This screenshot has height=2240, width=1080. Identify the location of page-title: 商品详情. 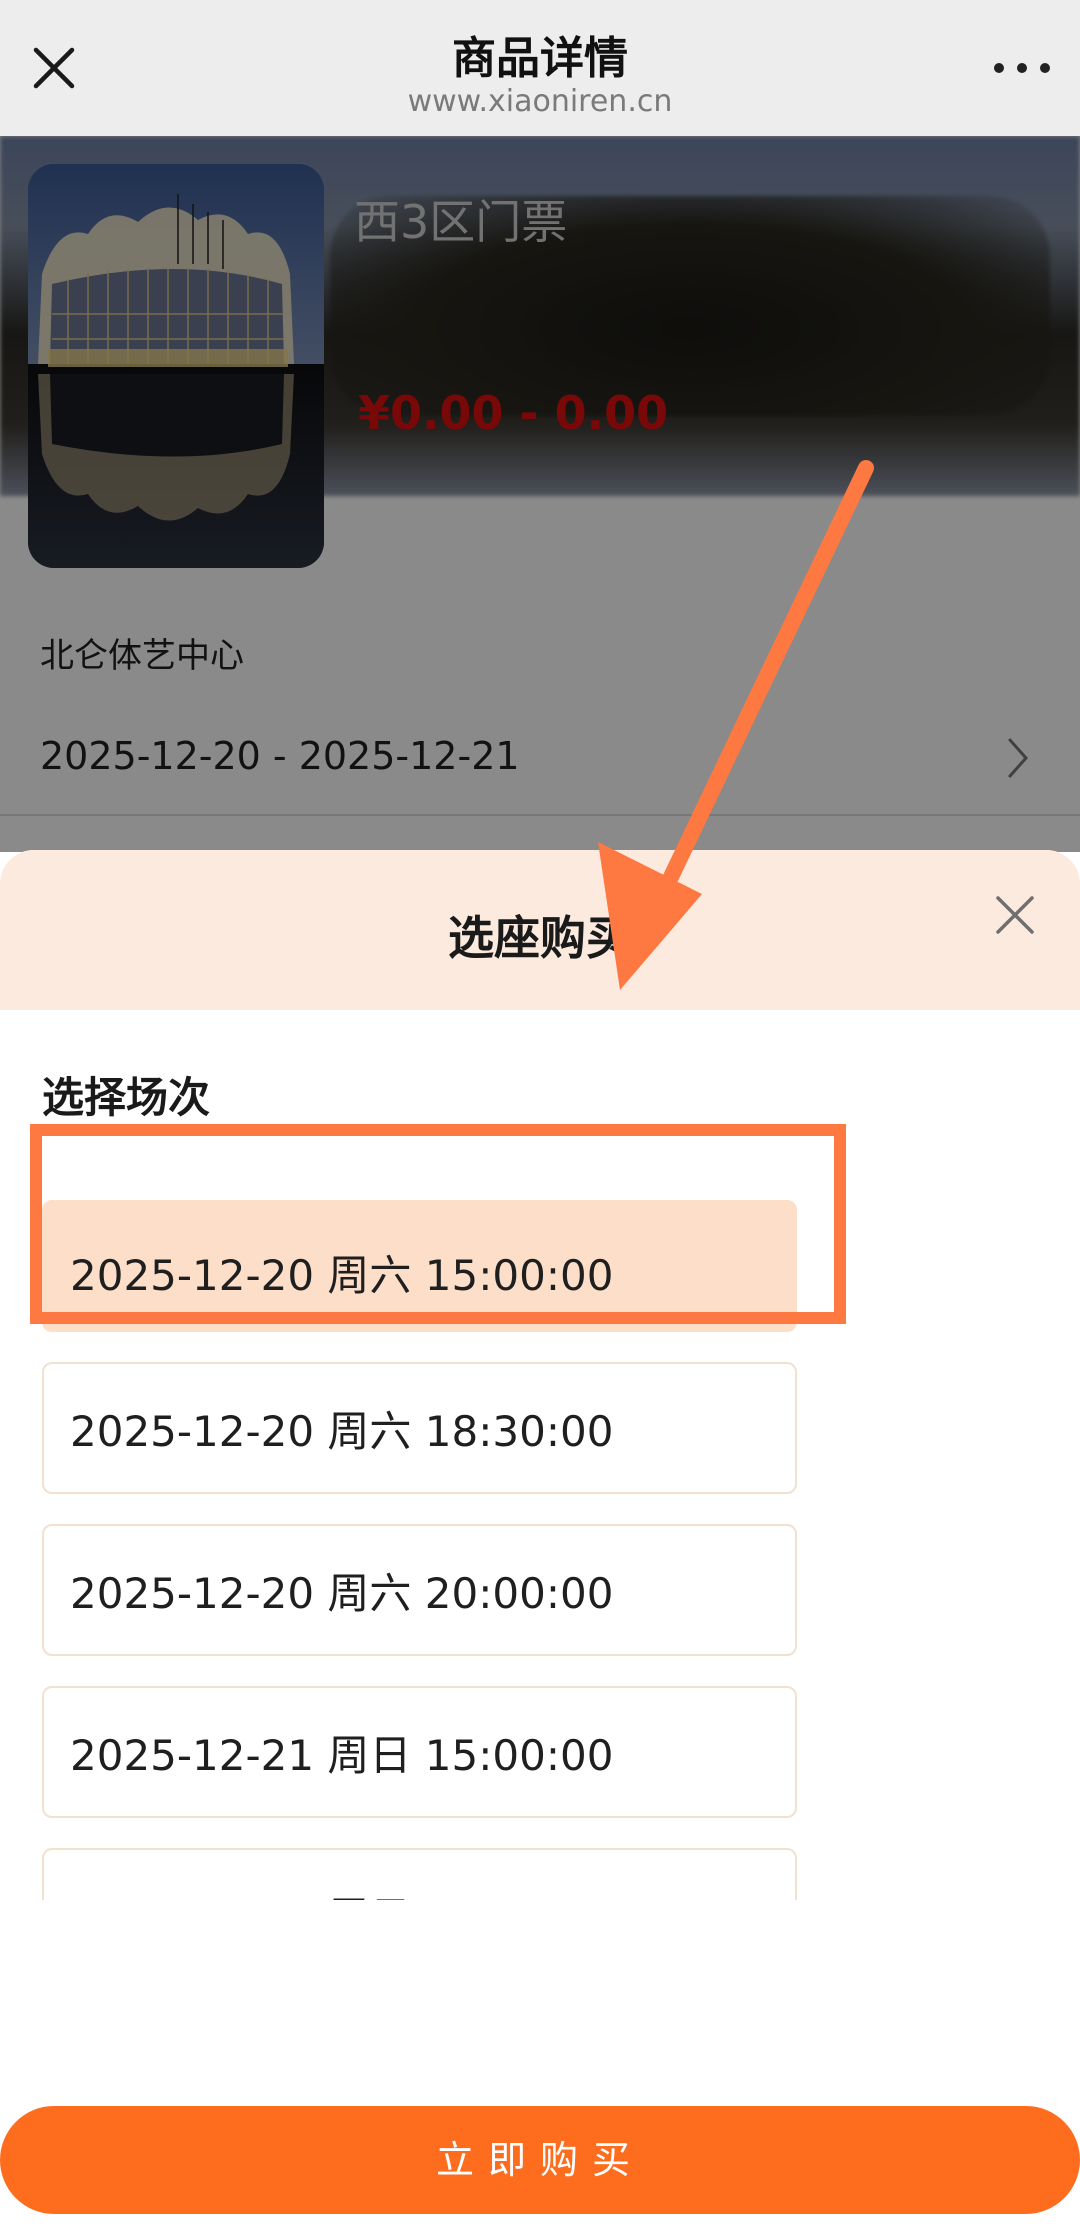
(540, 58).